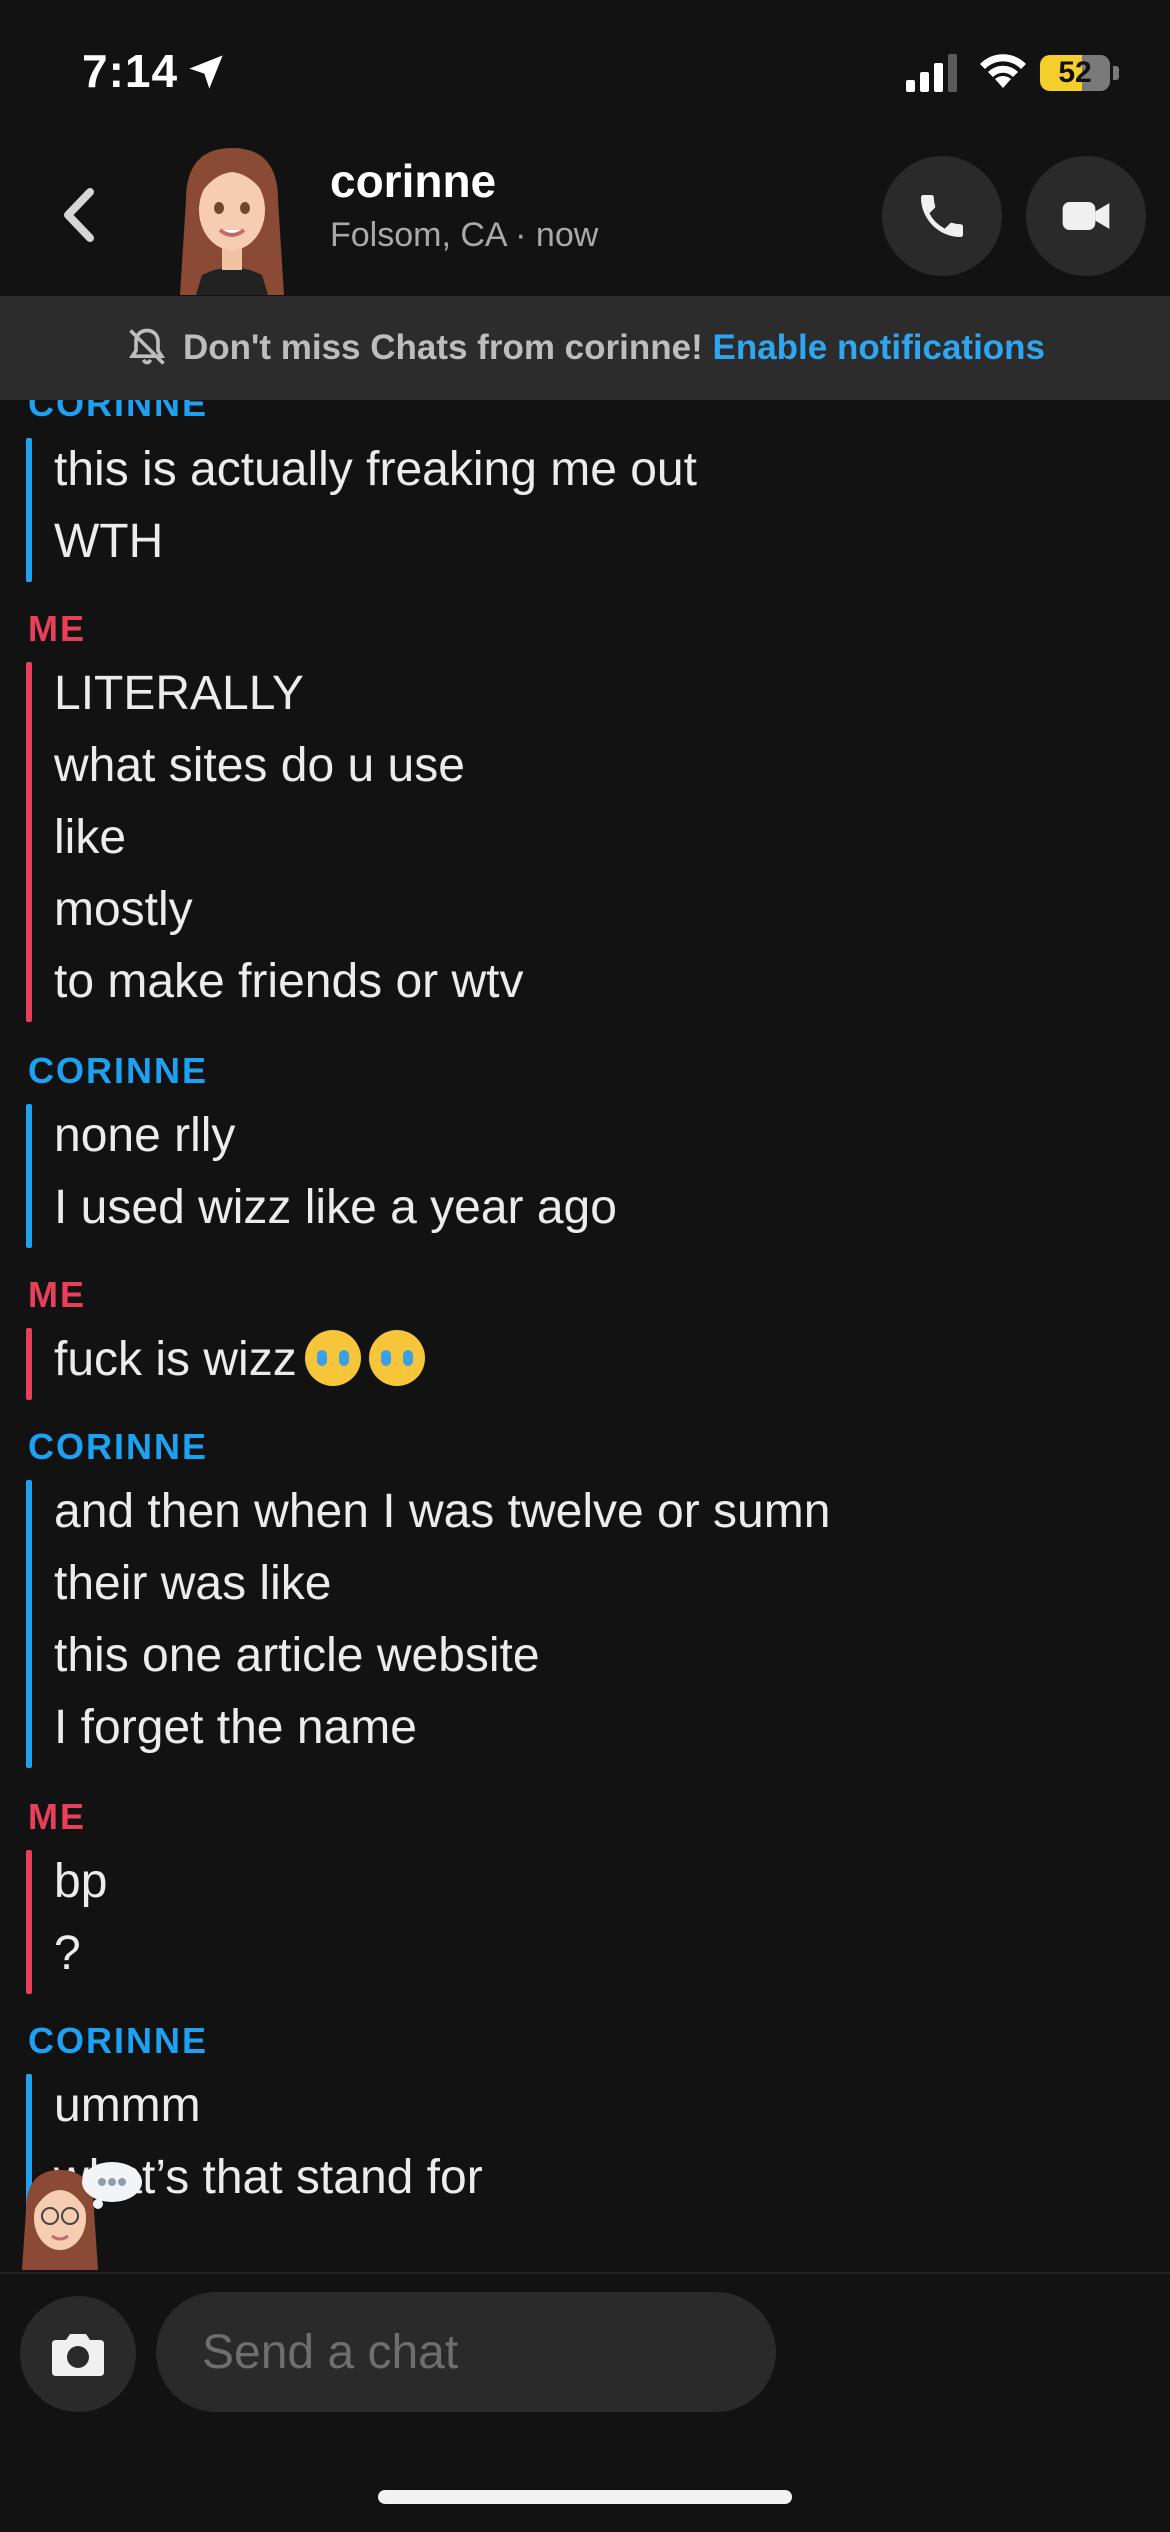 Image resolution: width=1170 pixels, height=2532 pixels. I want to click on notification-text: Don't miss Chats from corinne!, so click(442, 347).